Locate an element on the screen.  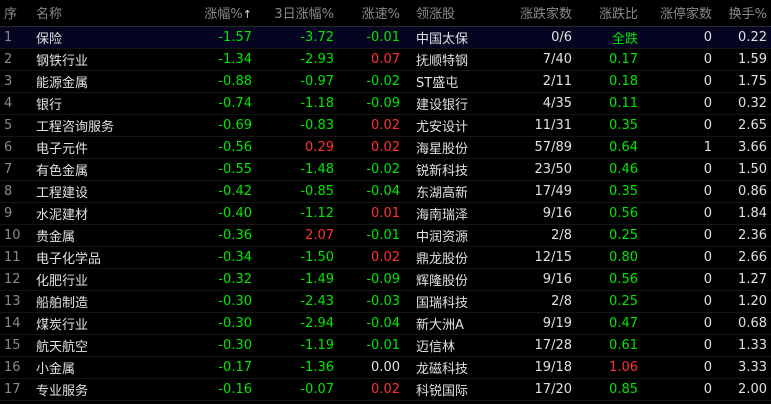
up-down-count-cell: 2/8 is located at coordinates (561, 235).